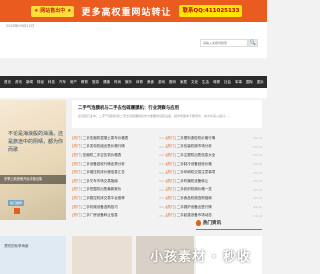 The image size is (320, 274). What do you see at coordinates (139, 82) in the screenshot?
I see `nav-item: 体育` at bounding box center [139, 82].